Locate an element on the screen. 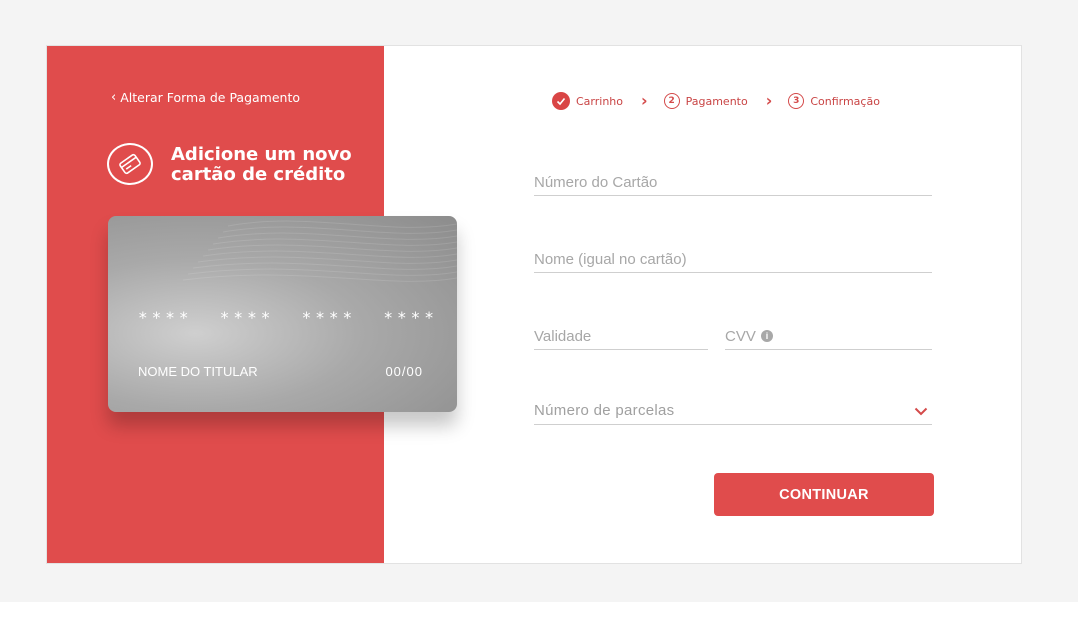 This screenshot has width=1078, height=618. card-number-display: **** **** **** **** is located at coordinates (288, 317).